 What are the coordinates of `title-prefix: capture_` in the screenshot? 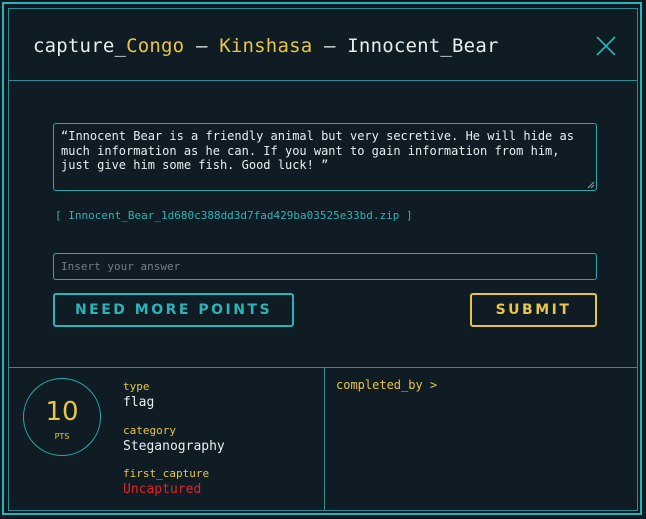 It's located at (80, 46).